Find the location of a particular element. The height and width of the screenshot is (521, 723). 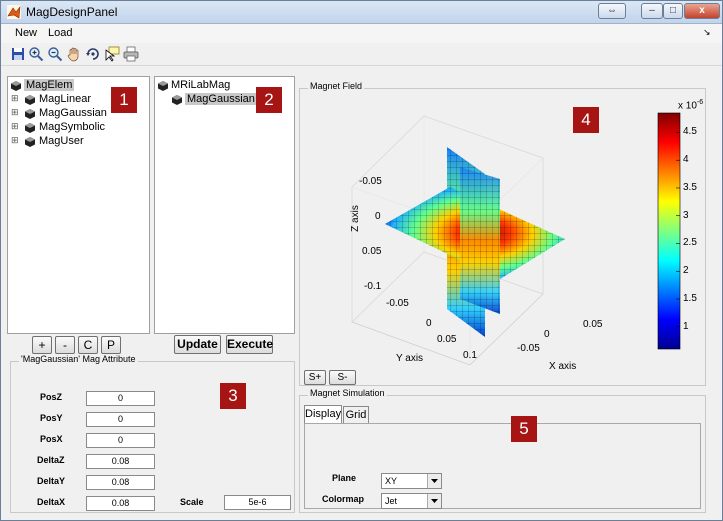

plane-select: XY is located at coordinates (411, 481).